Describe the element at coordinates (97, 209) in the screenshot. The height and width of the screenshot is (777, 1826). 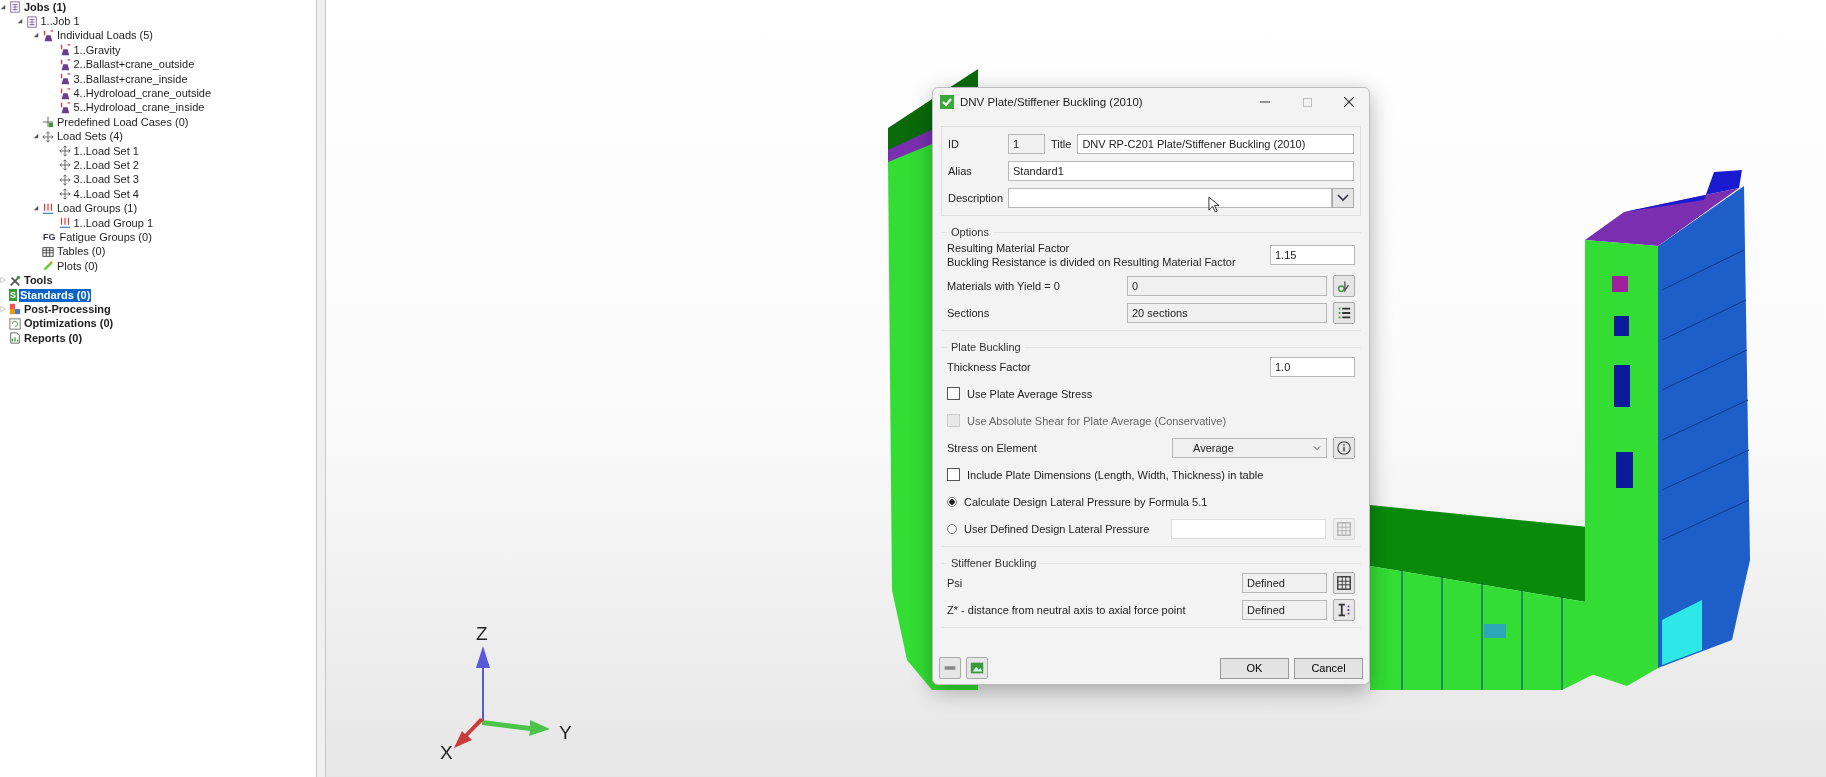
I see `tree-item: Load Groups (1)` at that location.